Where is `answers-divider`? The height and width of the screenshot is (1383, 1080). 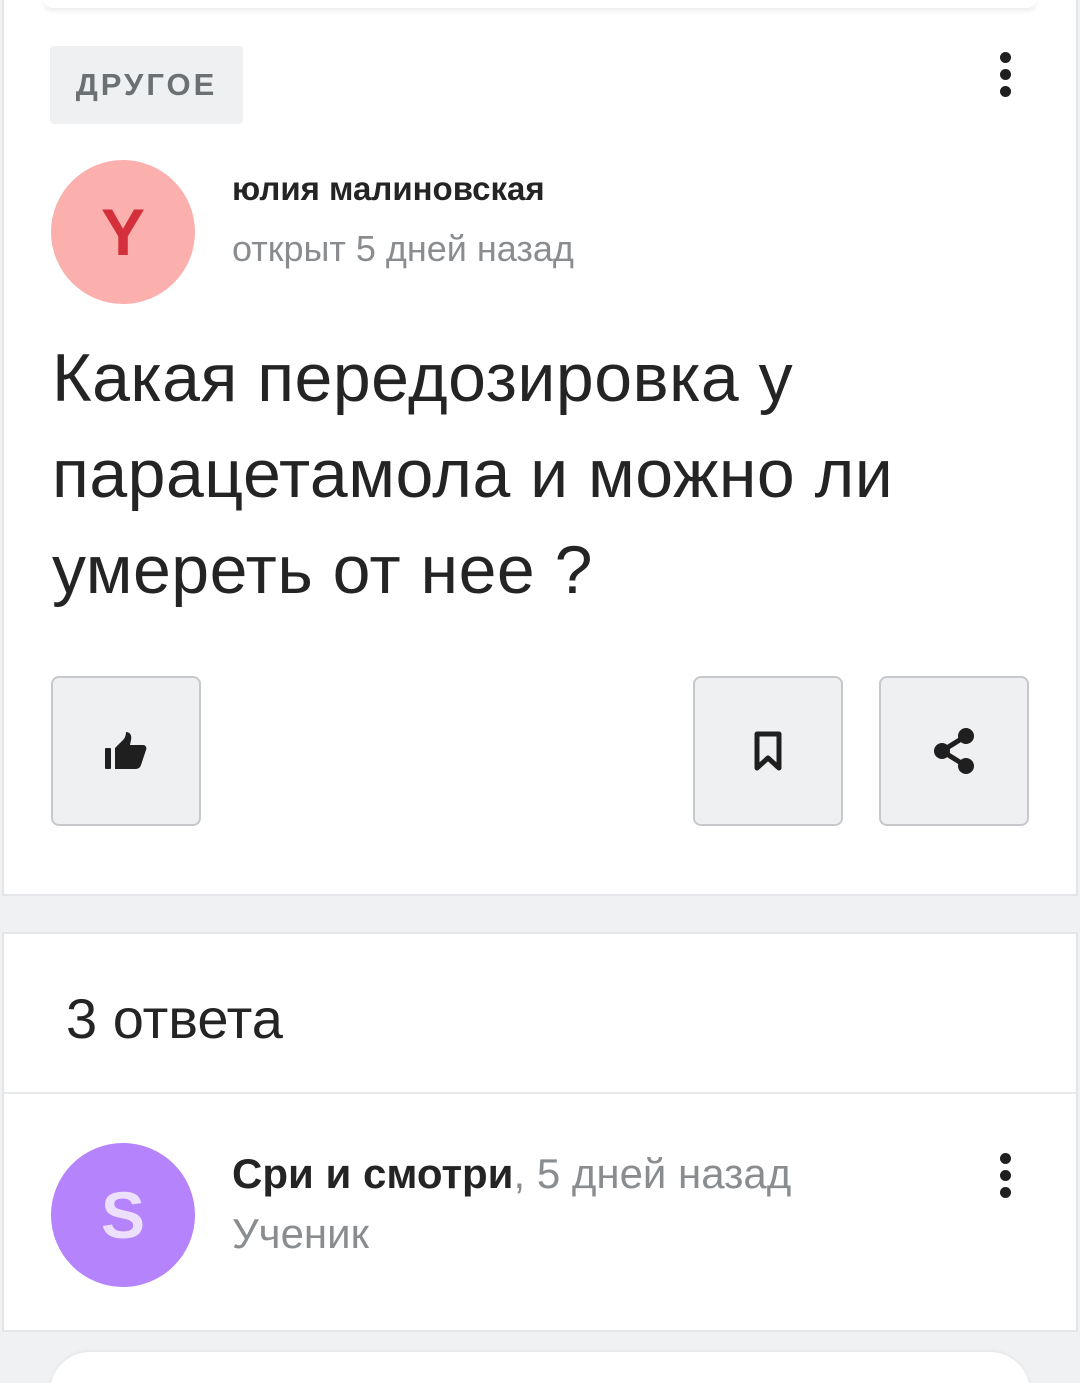
answers-divider is located at coordinates (540, 1093).